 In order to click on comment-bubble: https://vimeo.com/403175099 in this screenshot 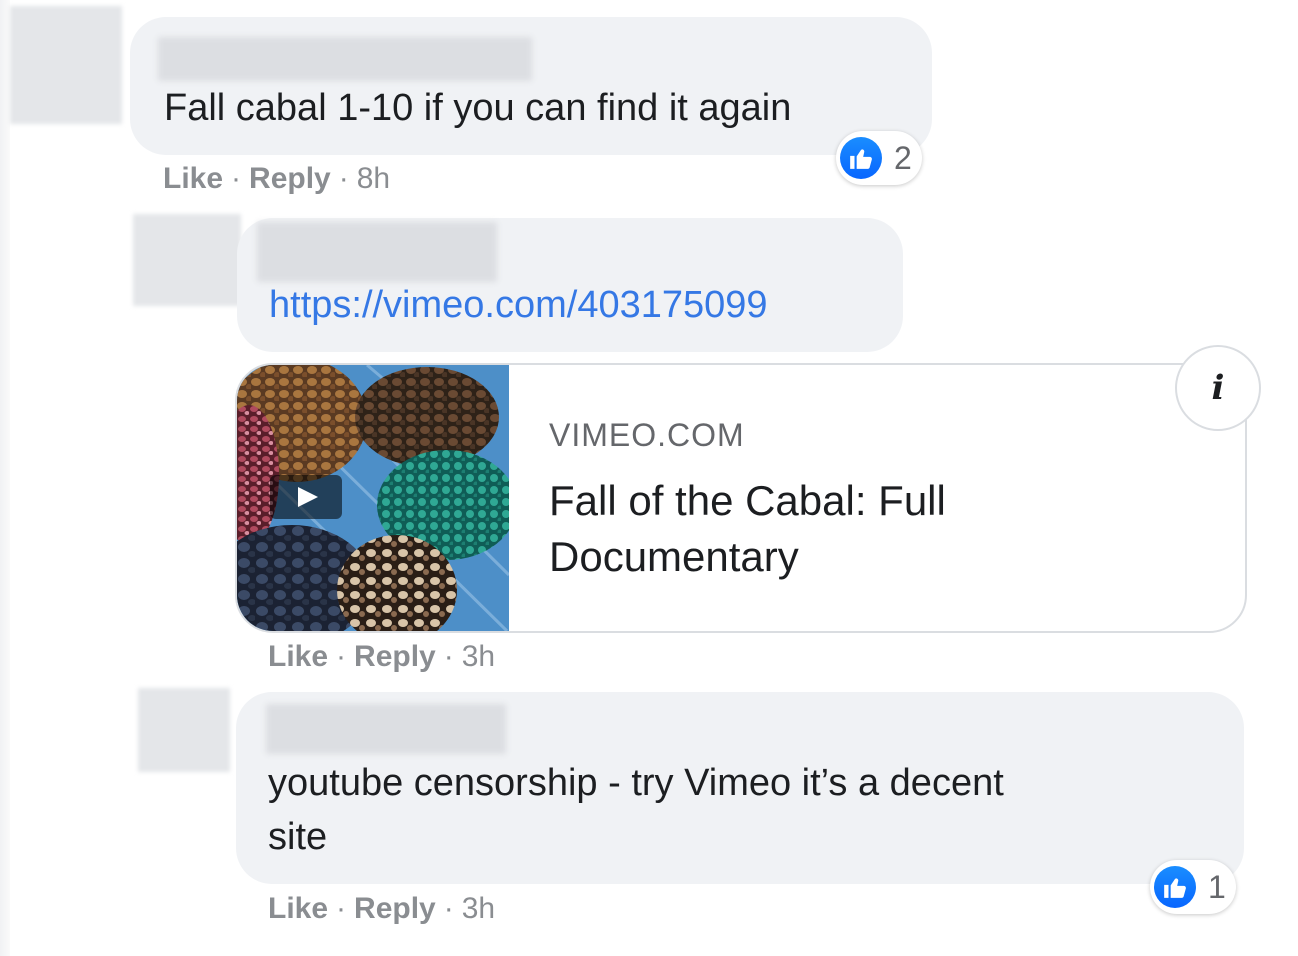, I will do `click(570, 285)`.